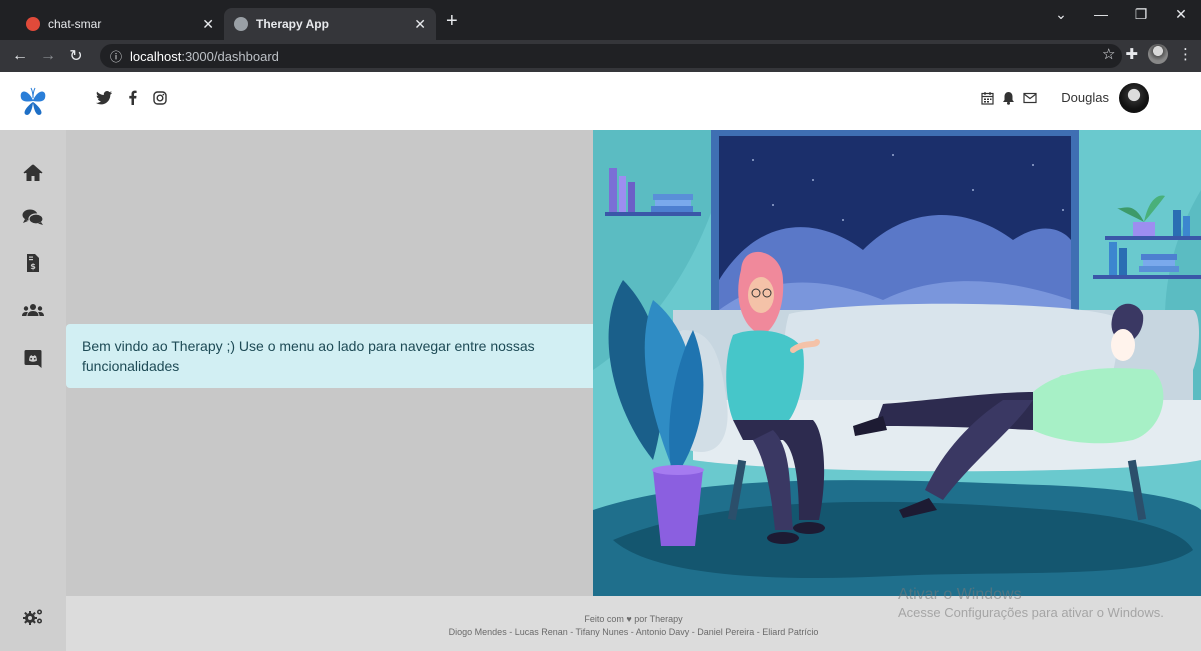 The height and width of the screenshot is (651, 1201). I want to click on instagram-icon, so click(160, 97).